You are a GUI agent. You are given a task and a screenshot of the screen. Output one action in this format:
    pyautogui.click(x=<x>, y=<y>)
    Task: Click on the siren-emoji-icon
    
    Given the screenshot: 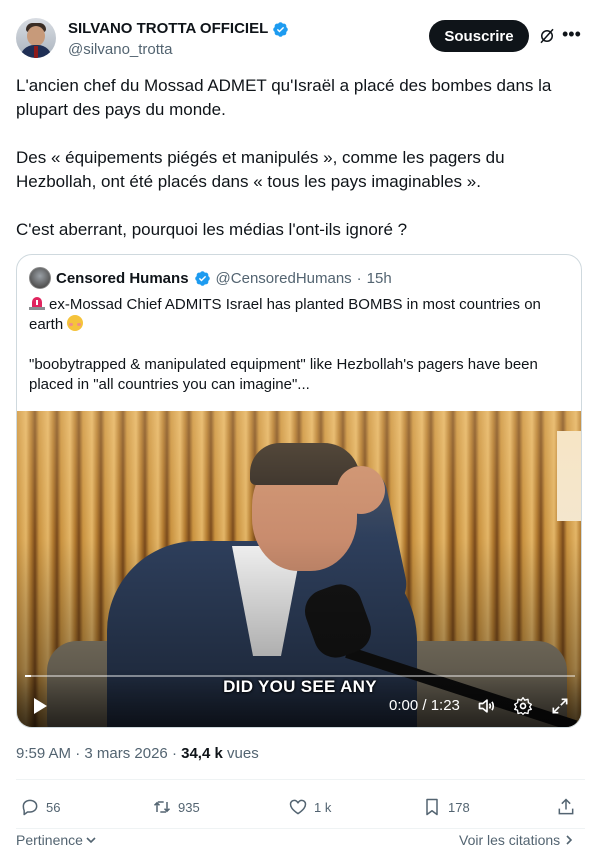 What is the action you would take?
    pyautogui.click(x=37, y=303)
    